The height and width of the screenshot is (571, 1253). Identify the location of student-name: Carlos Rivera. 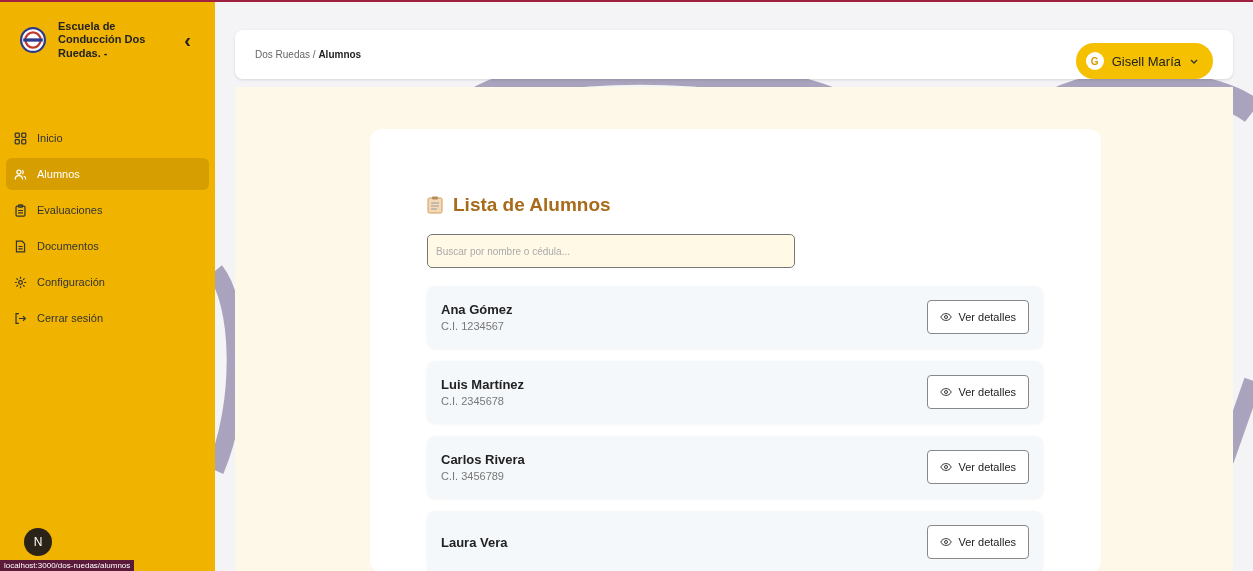
(483, 459).